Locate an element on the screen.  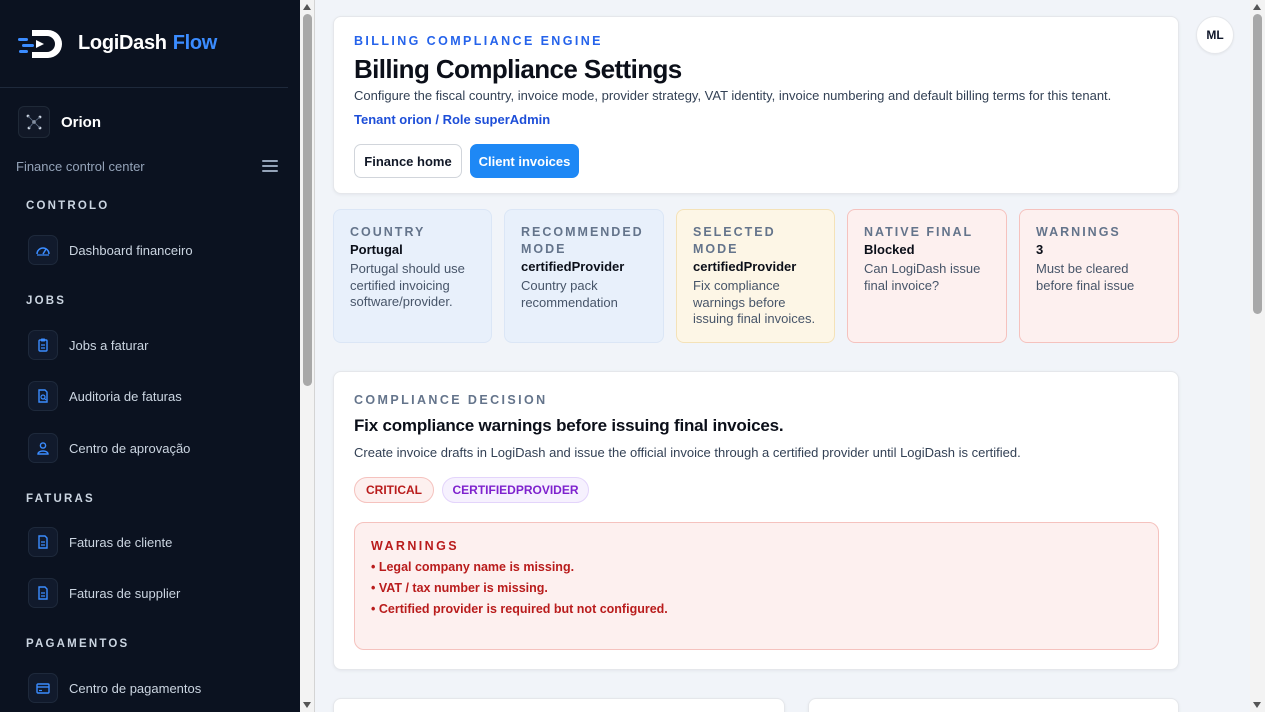
sidebar-item-jobs-a-faturar: Jobs a faturar is located at coordinates (74, 345).